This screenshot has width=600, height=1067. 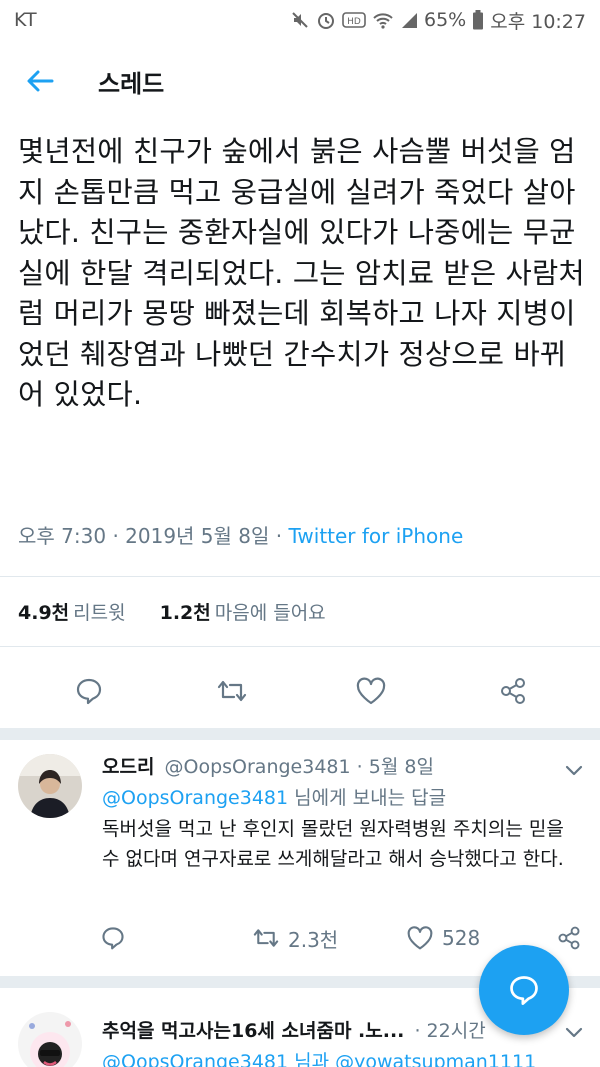 What do you see at coordinates (197, 536) in the screenshot?
I see `tweet-date: 2019년 5월 8일` at bounding box center [197, 536].